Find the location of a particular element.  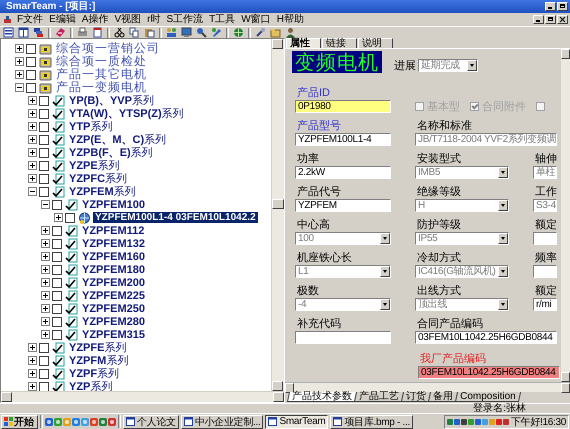

tree-item: YZPFEM100L1-4 03FEM10L1042.2 is located at coordinates (175, 217).